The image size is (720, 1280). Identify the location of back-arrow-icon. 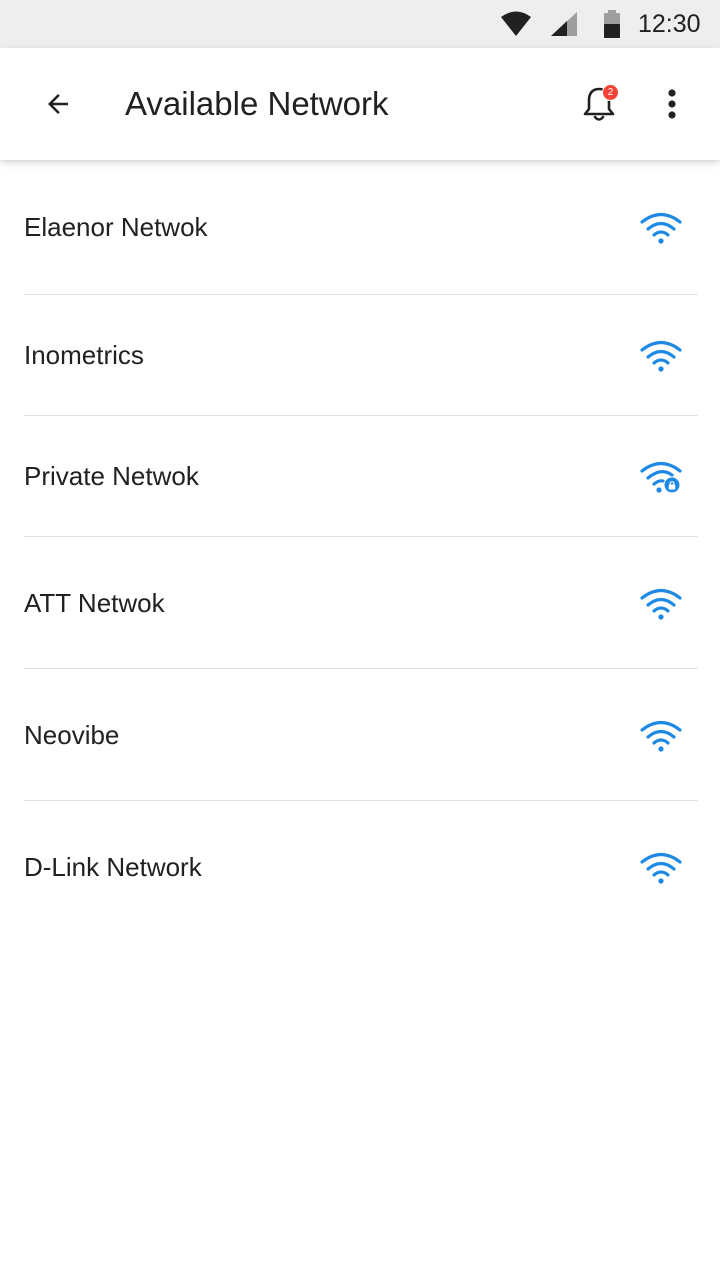
(58, 104).